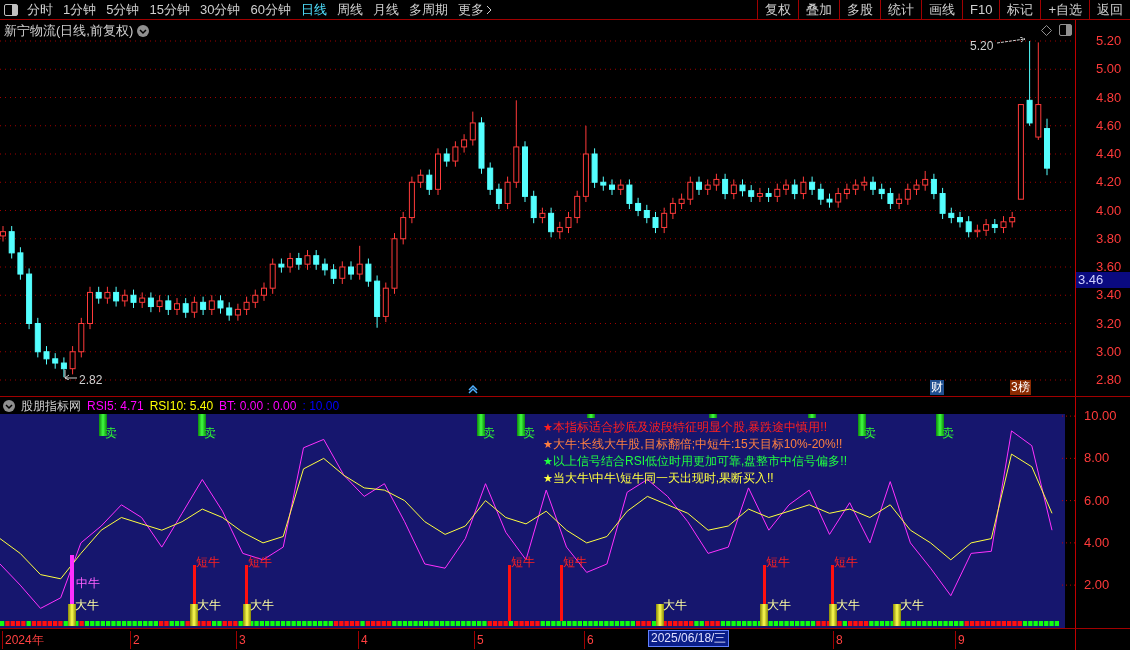  Describe the element at coordinates (313, 10) in the screenshot. I see `period-tab: 日线` at that location.